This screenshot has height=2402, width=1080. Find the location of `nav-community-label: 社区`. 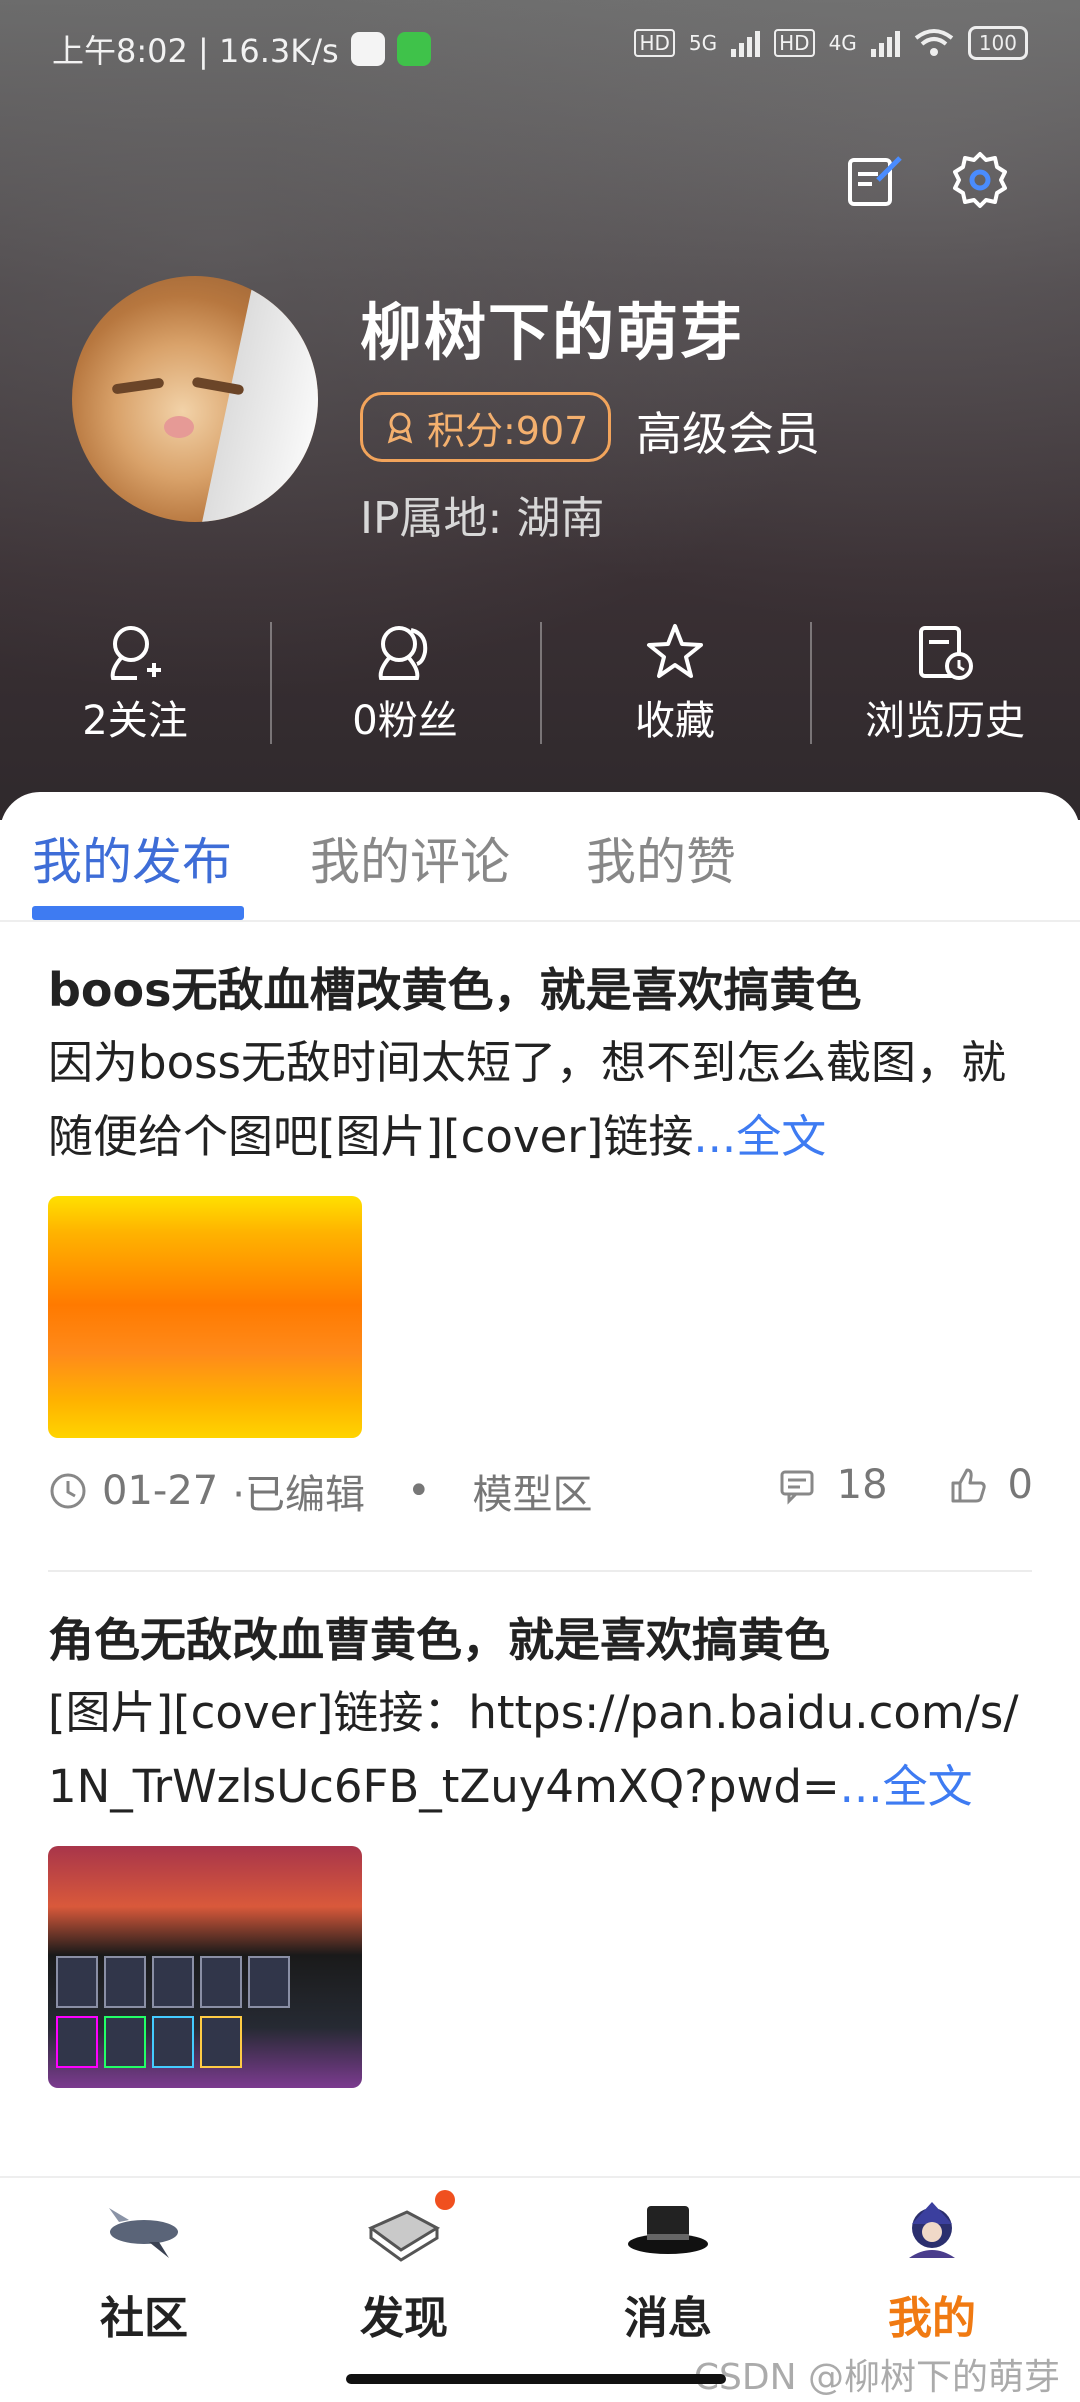

nav-community-label: 社区 is located at coordinates (144, 2318).